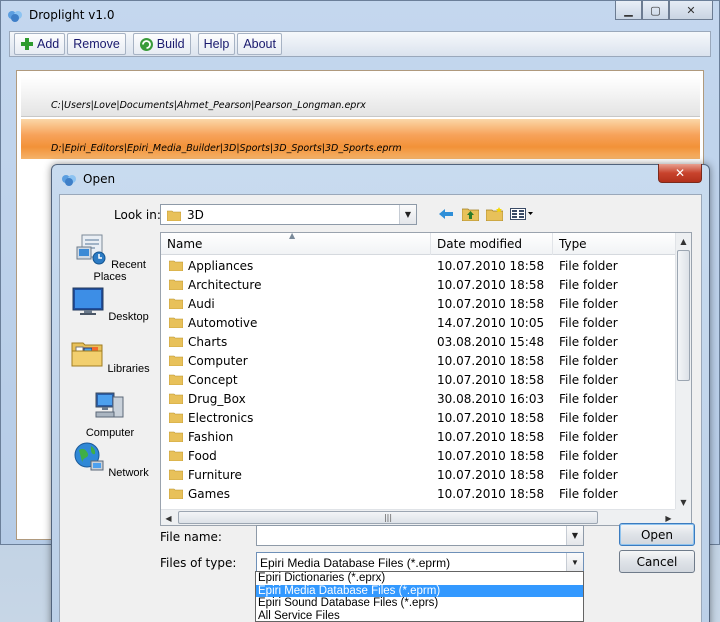 The width and height of the screenshot is (720, 622). What do you see at coordinates (491, 398) in the screenshot?
I see `list-item-date: 30.08.2010 16:03` at bounding box center [491, 398].